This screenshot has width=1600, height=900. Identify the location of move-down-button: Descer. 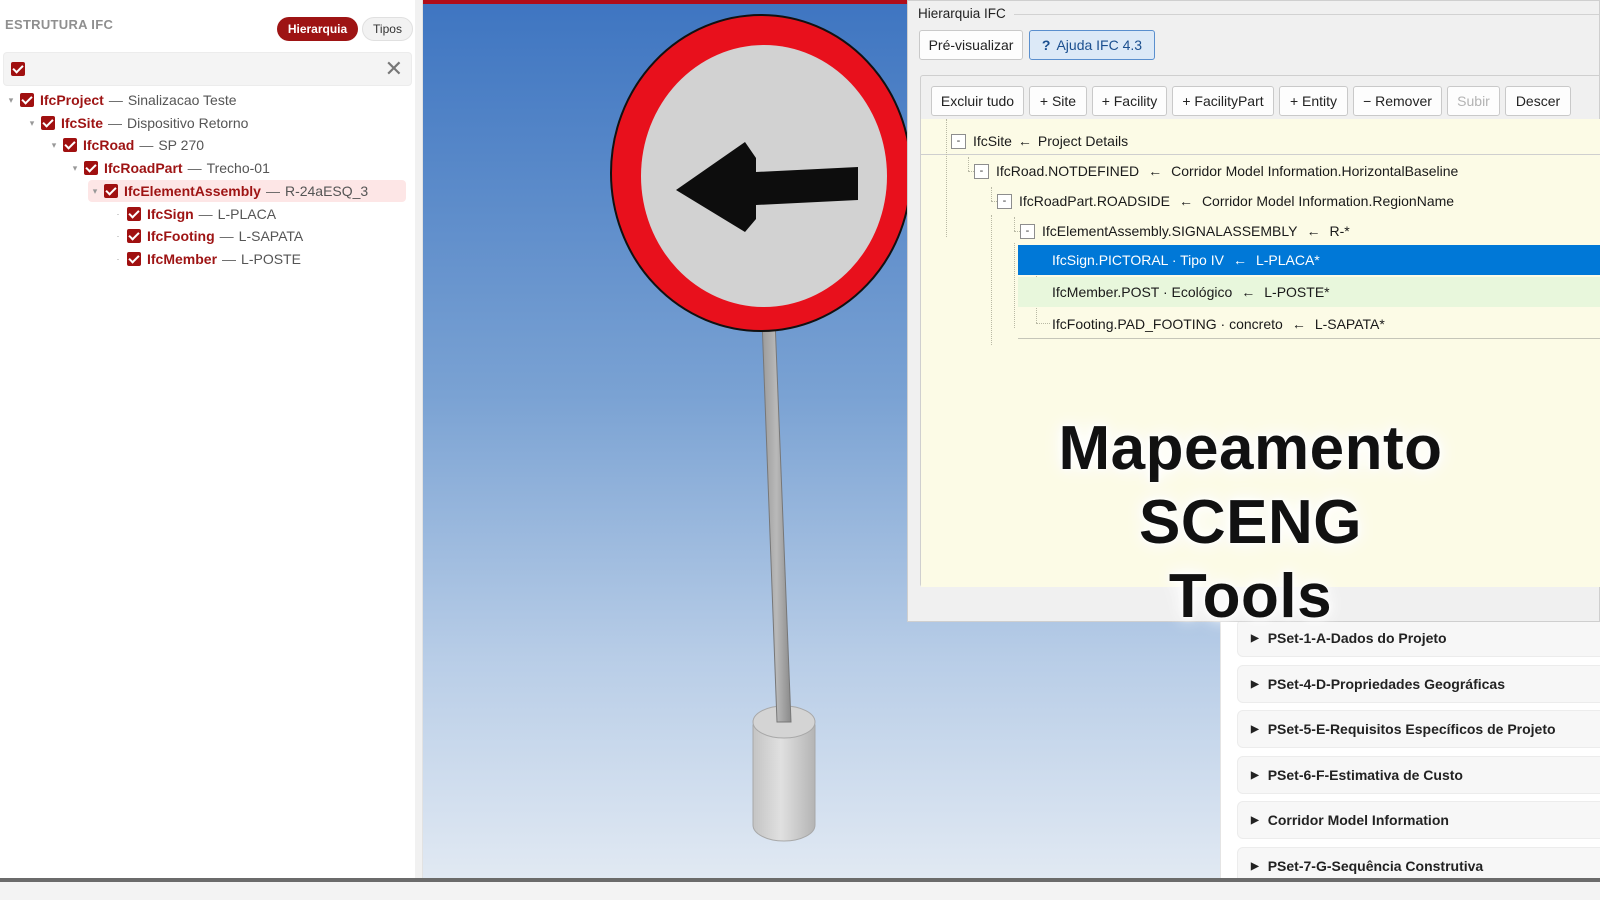
(1538, 101).